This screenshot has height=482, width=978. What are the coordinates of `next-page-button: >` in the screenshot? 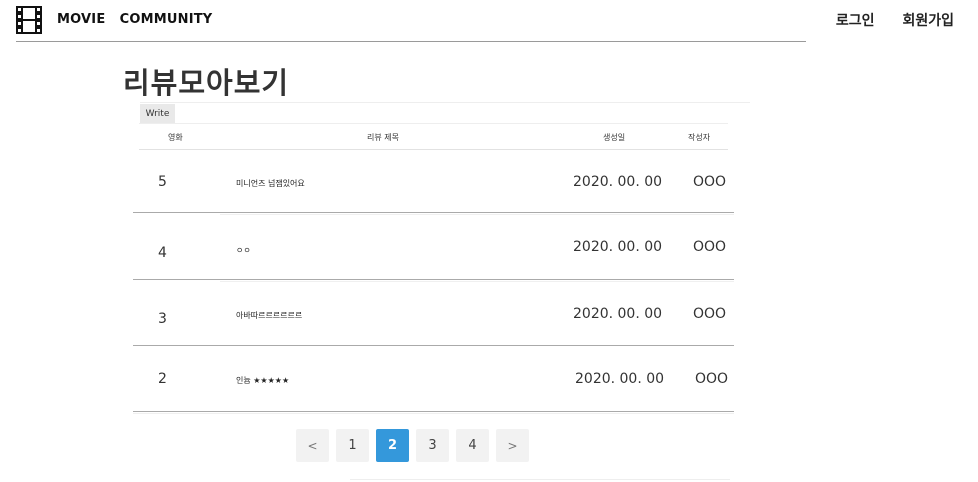 It's located at (512, 445).